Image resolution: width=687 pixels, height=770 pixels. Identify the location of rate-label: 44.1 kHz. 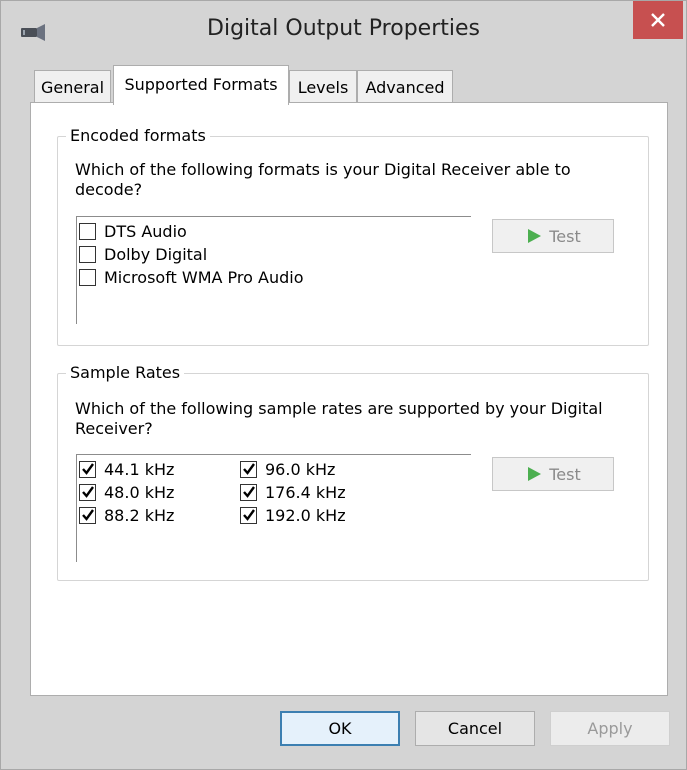
(139, 469).